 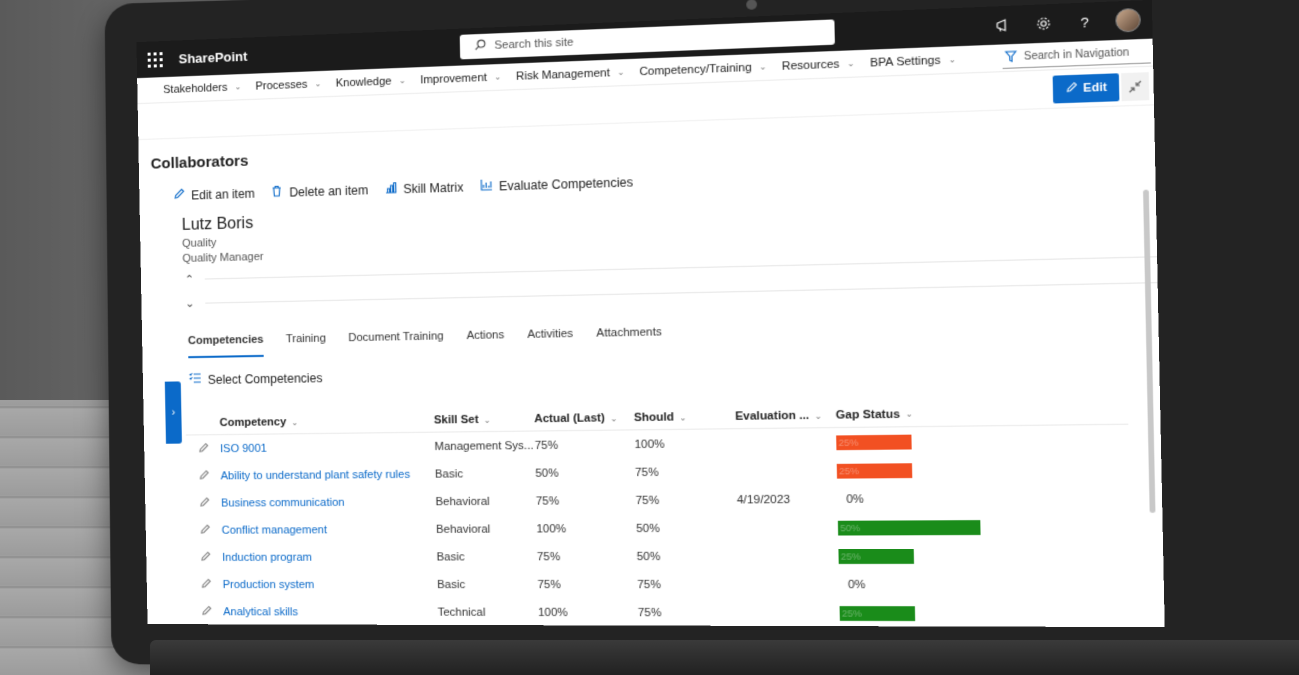 I want to click on nav-item-risk-management: Risk Management ⌄, so click(x=570, y=74).